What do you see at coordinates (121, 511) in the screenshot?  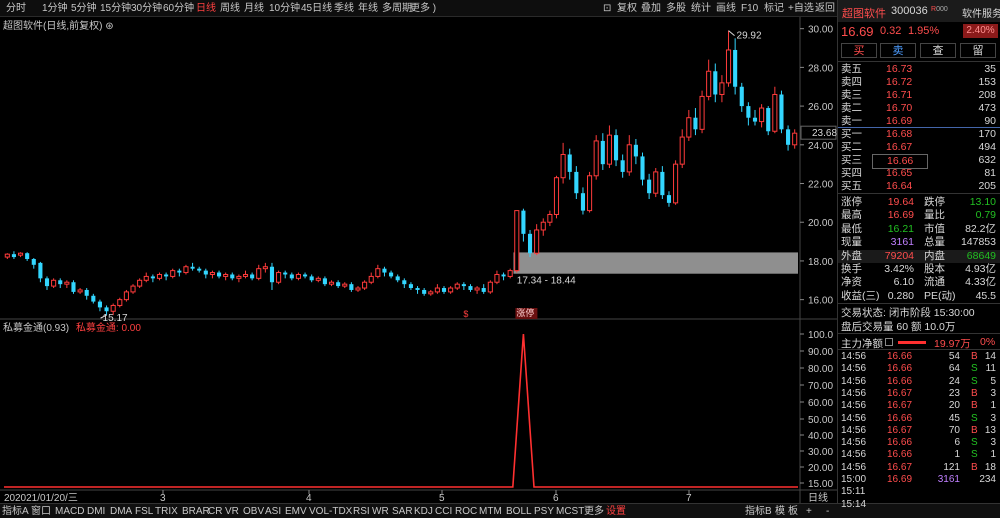 I see `indicator-tab: DMA` at bounding box center [121, 511].